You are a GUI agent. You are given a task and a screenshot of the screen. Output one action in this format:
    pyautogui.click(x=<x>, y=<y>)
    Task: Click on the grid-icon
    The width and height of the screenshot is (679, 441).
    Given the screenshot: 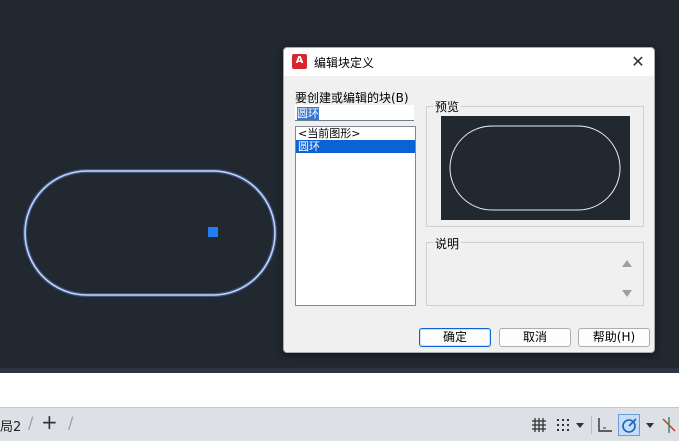 What is the action you would take?
    pyautogui.click(x=539, y=425)
    